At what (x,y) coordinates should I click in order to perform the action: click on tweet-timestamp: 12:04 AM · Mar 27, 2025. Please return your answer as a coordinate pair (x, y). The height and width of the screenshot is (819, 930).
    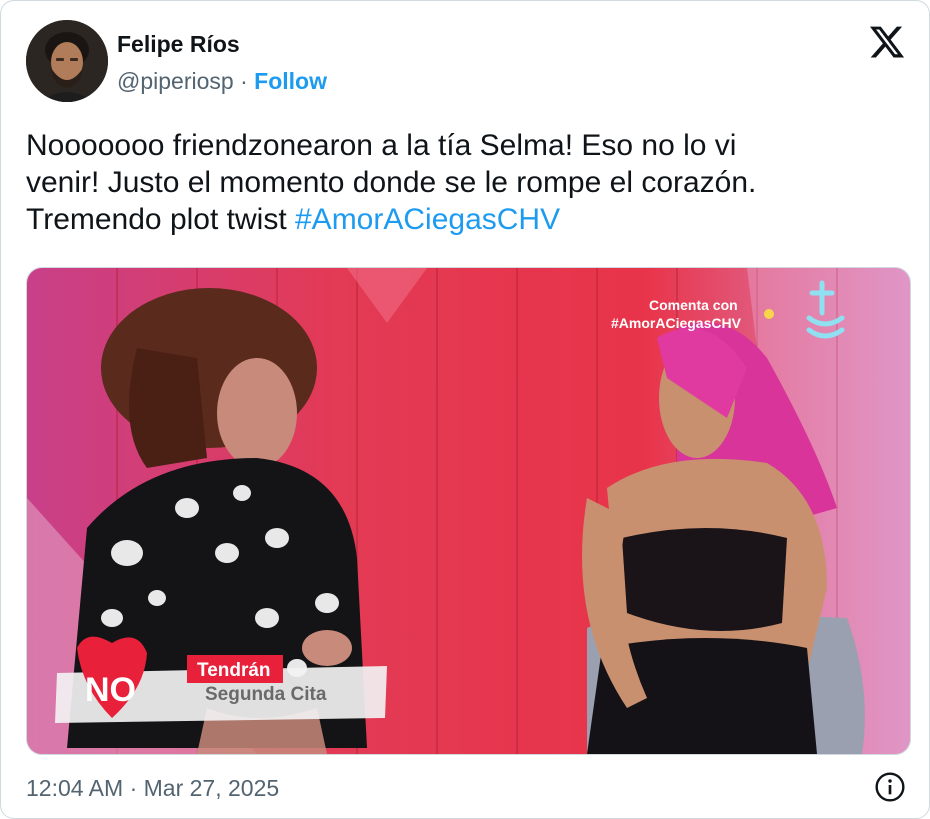
    Looking at the image, I should click on (152, 788).